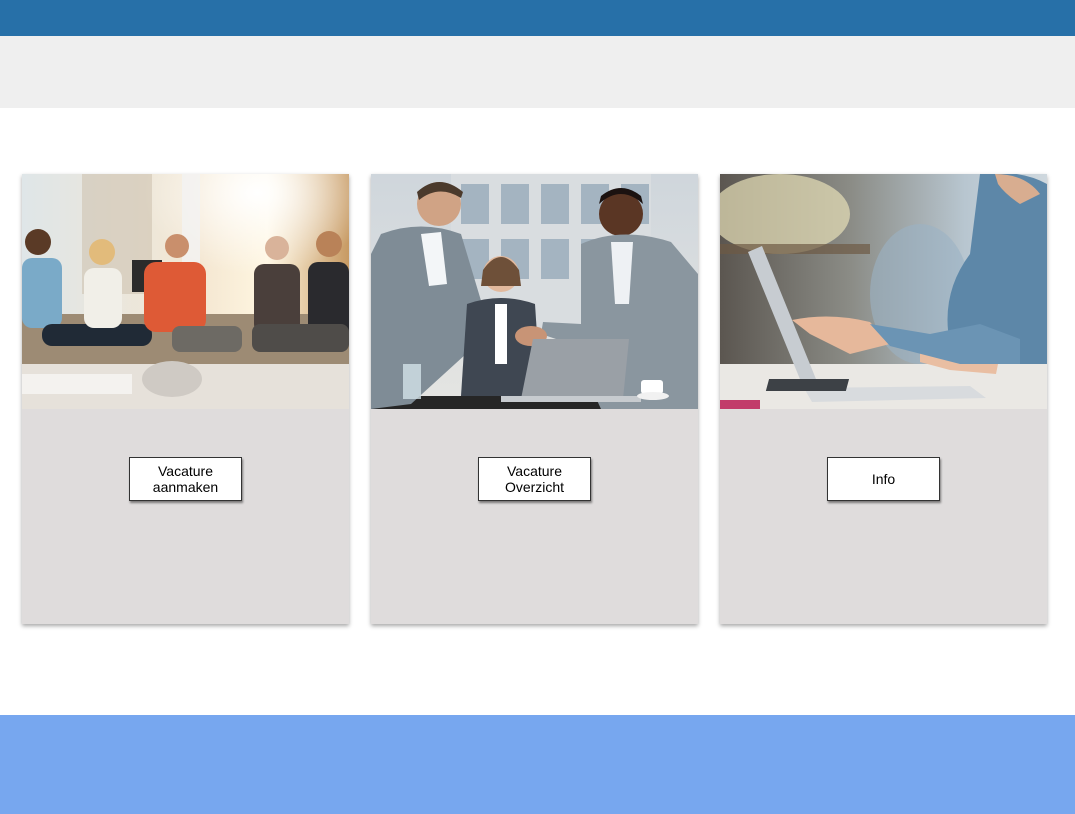 The height and width of the screenshot is (814, 1075). I want to click on vacature-aanmaken-button: Vacature aanmaken, so click(185, 479).